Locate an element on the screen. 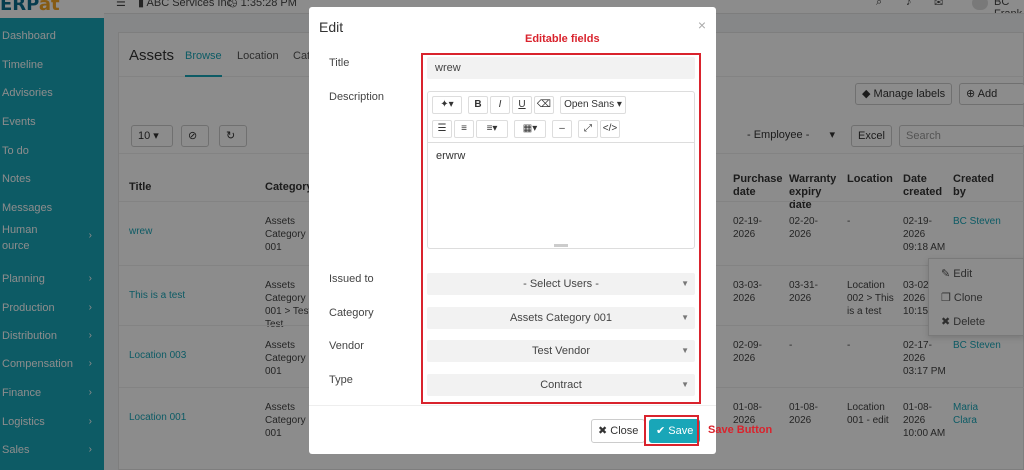 The height and width of the screenshot is (470, 1024). description-label: Description is located at coordinates (357, 97).